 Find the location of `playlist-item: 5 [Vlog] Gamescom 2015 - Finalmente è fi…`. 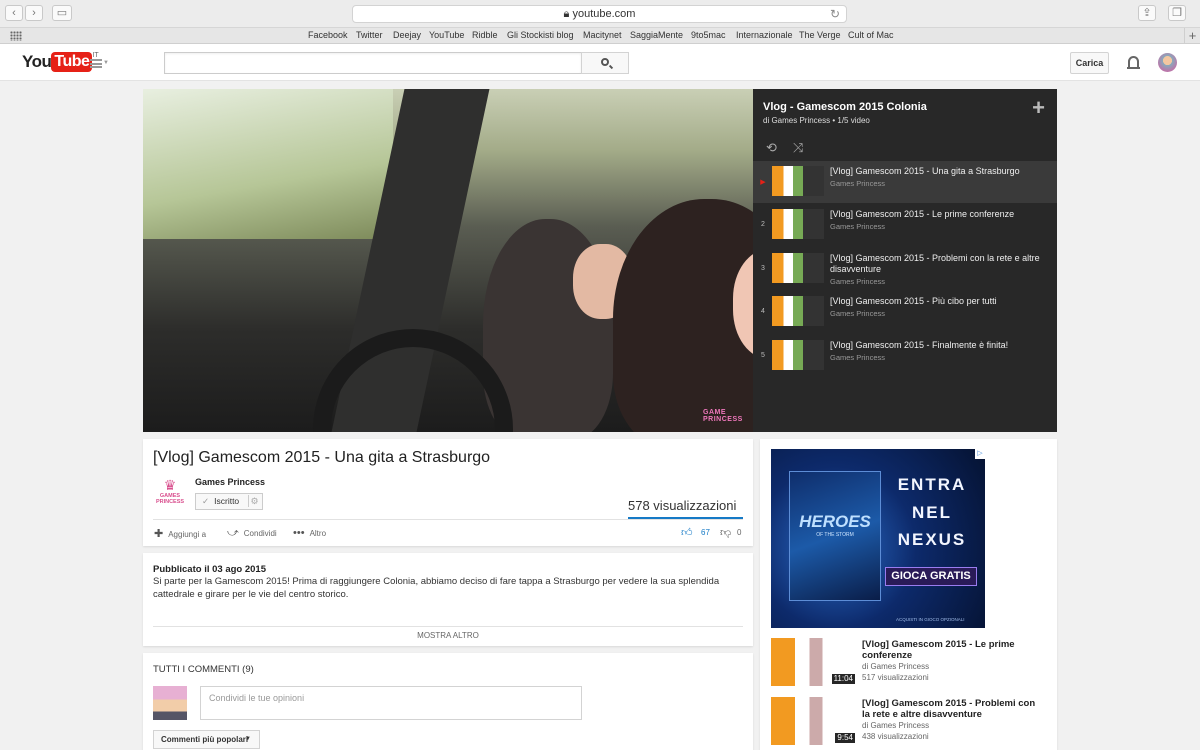

playlist-item: 5 [Vlog] Gamescom 2015 - Finalmente è fi… is located at coordinates (905, 356).